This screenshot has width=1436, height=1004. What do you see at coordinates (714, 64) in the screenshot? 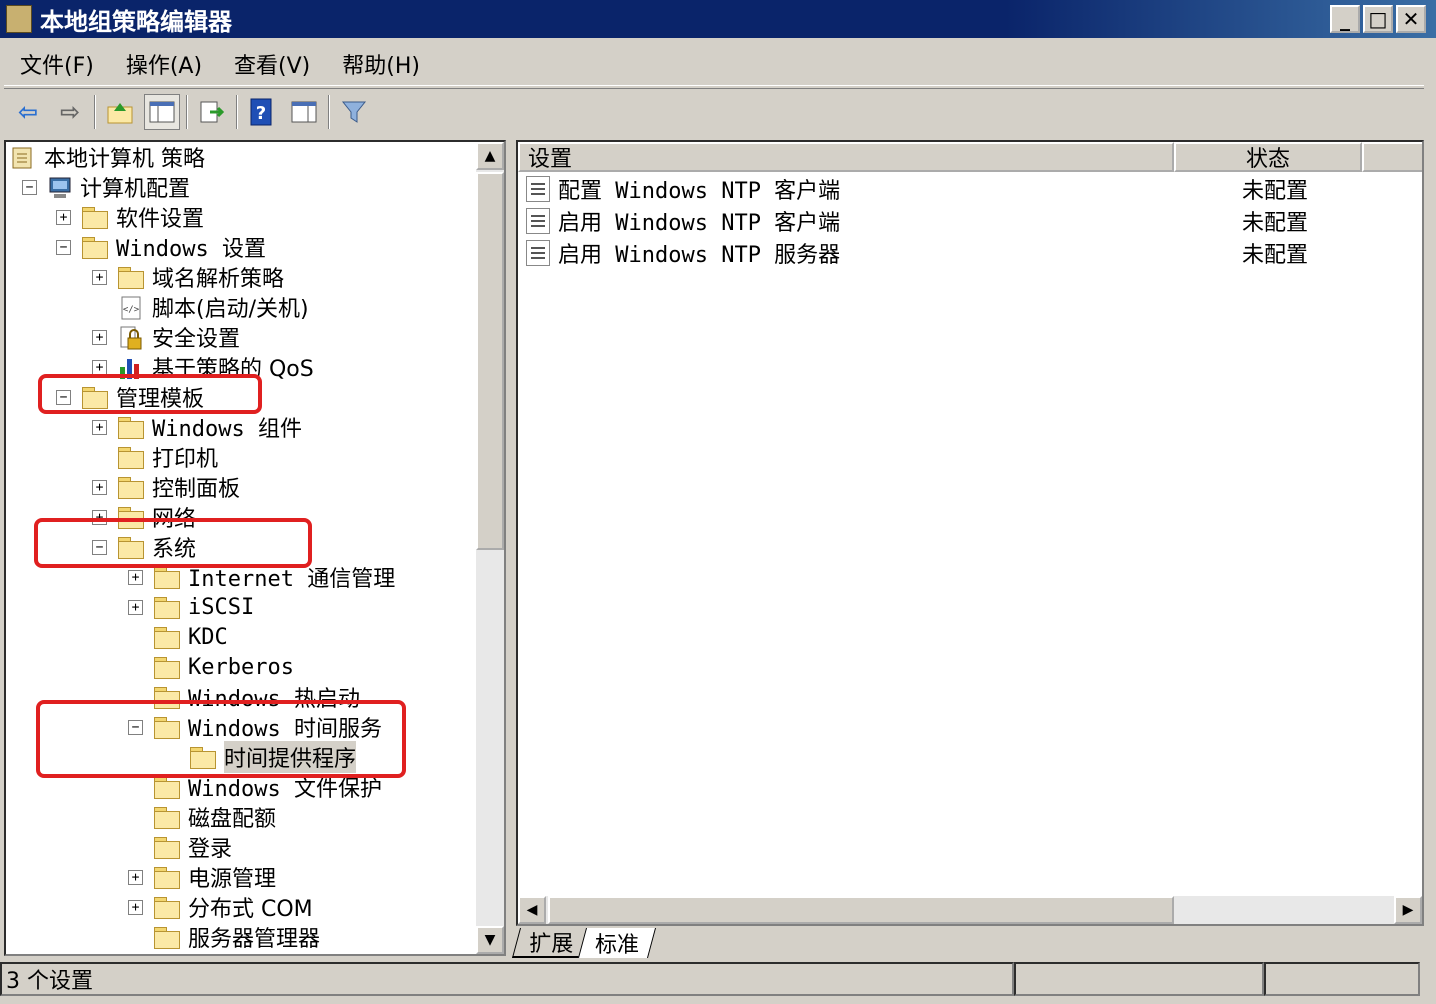
I see `menu-bar: 文件(F) 操作(A) 查看(V) 帮助(H)` at bounding box center [714, 64].